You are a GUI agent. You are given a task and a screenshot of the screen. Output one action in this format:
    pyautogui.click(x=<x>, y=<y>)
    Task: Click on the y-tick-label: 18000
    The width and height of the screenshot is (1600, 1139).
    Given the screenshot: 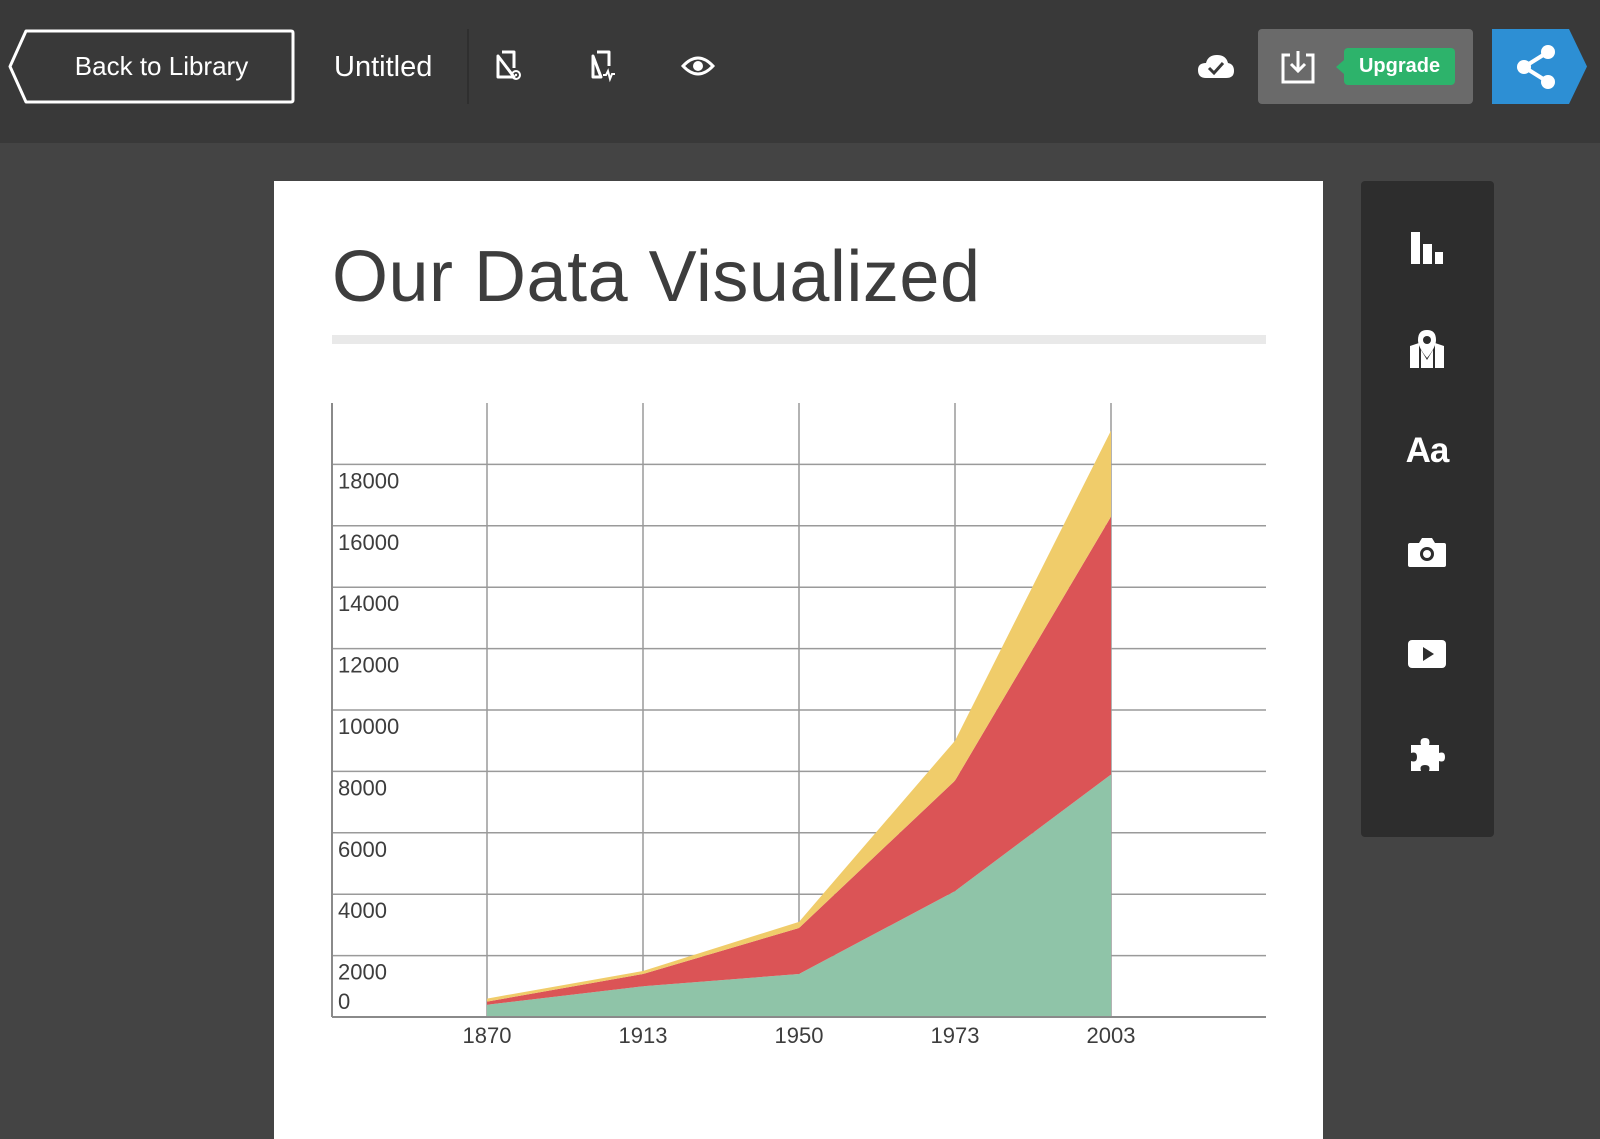 What is the action you would take?
    pyautogui.click(x=368, y=480)
    